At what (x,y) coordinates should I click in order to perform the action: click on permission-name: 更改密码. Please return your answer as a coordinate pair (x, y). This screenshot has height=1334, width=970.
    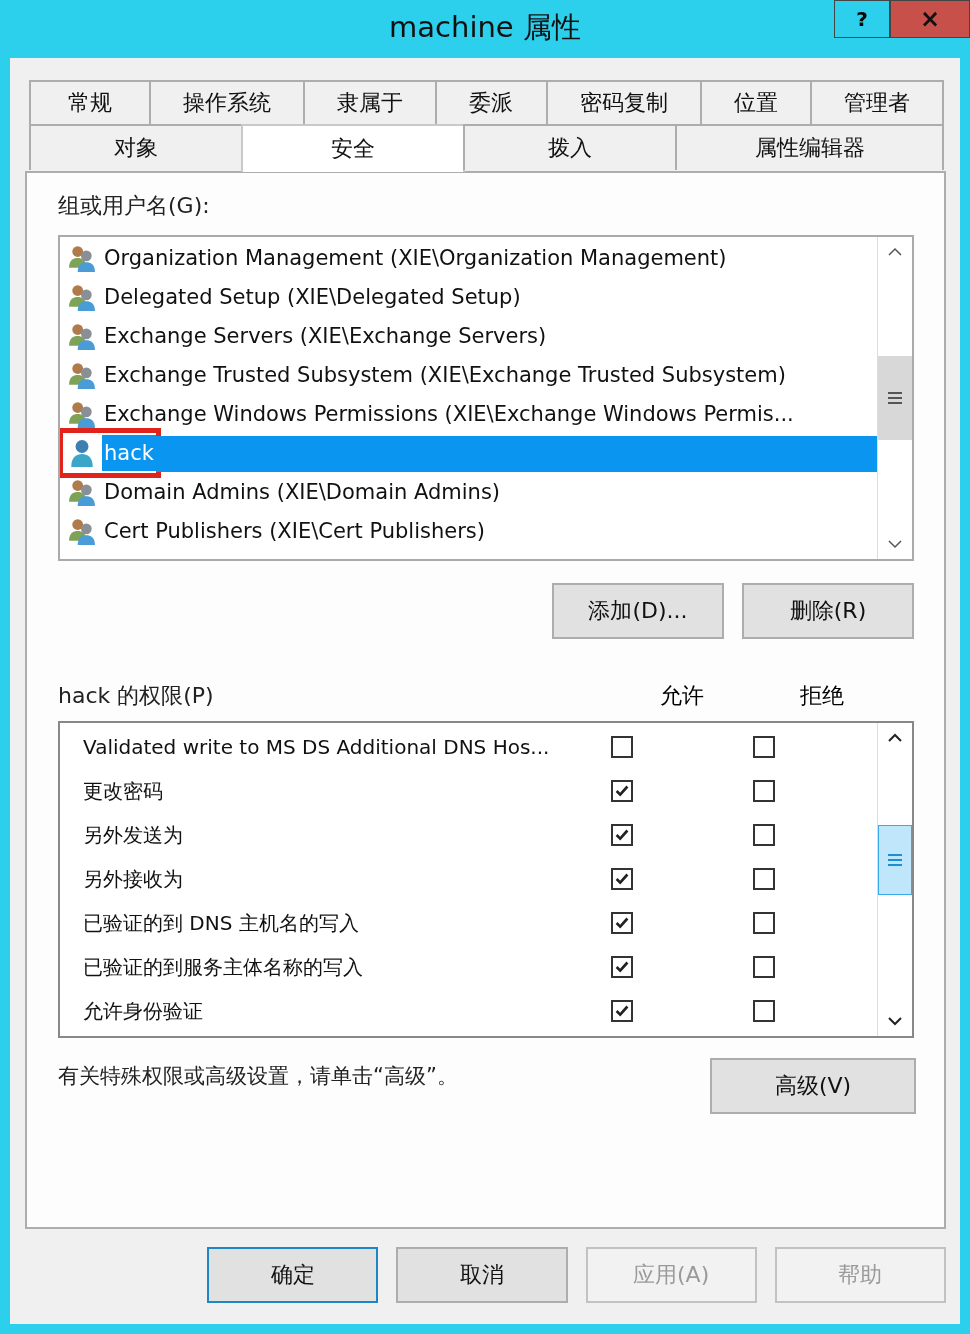
    Looking at the image, I should click on (123, 791).